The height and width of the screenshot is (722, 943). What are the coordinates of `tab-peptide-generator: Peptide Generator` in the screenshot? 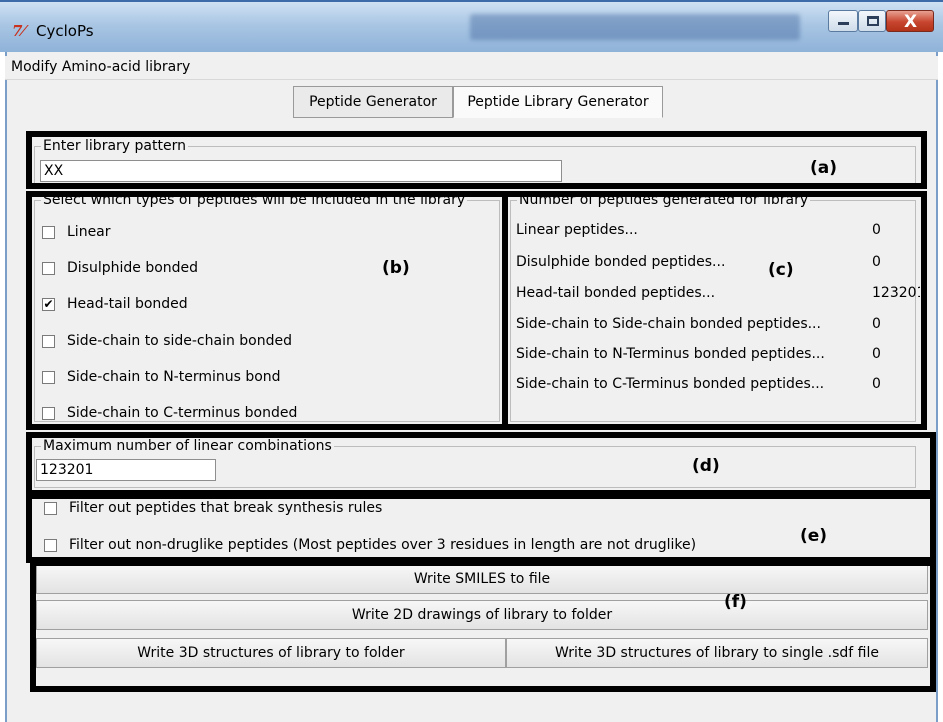 It's located at (373, 102).